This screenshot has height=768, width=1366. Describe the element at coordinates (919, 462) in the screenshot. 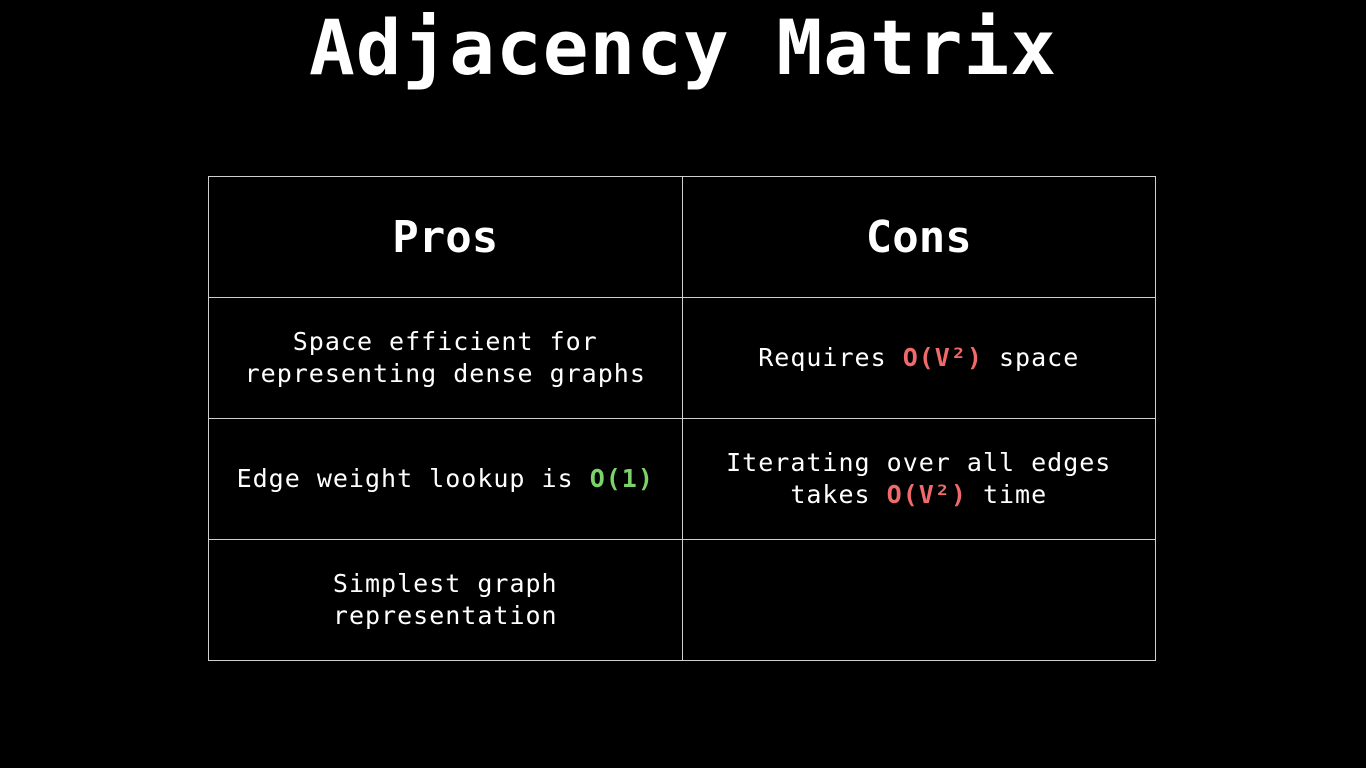

I see `cell-text-line: Iterating over all edges` at that location.